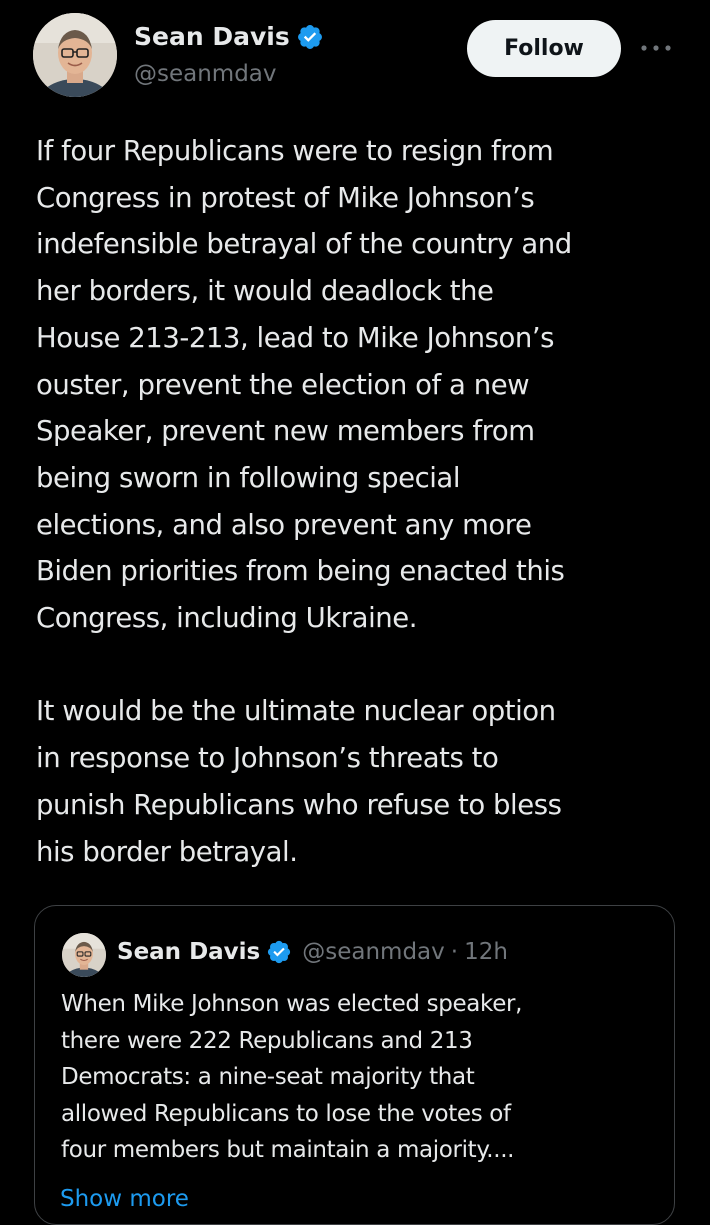  What do you see at coordinates (299, 804) in the screenshot?
I see `tweet-line: punish Republicans who refuse to bless` at bounding box center [299, 804].